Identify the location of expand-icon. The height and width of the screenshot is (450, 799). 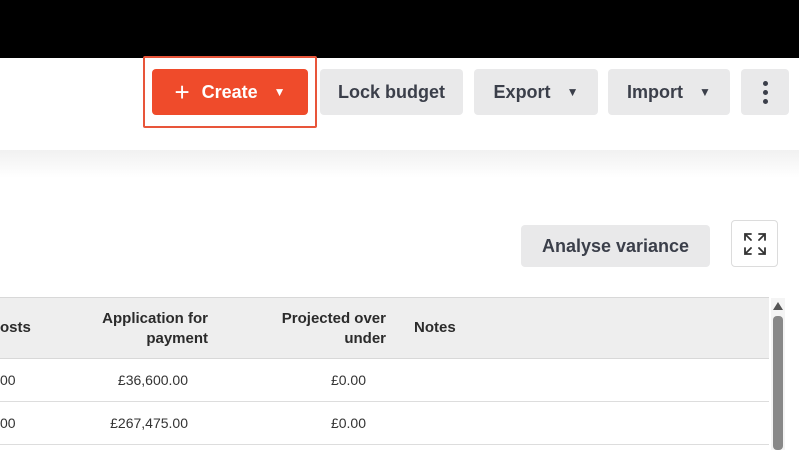
(754, 243).